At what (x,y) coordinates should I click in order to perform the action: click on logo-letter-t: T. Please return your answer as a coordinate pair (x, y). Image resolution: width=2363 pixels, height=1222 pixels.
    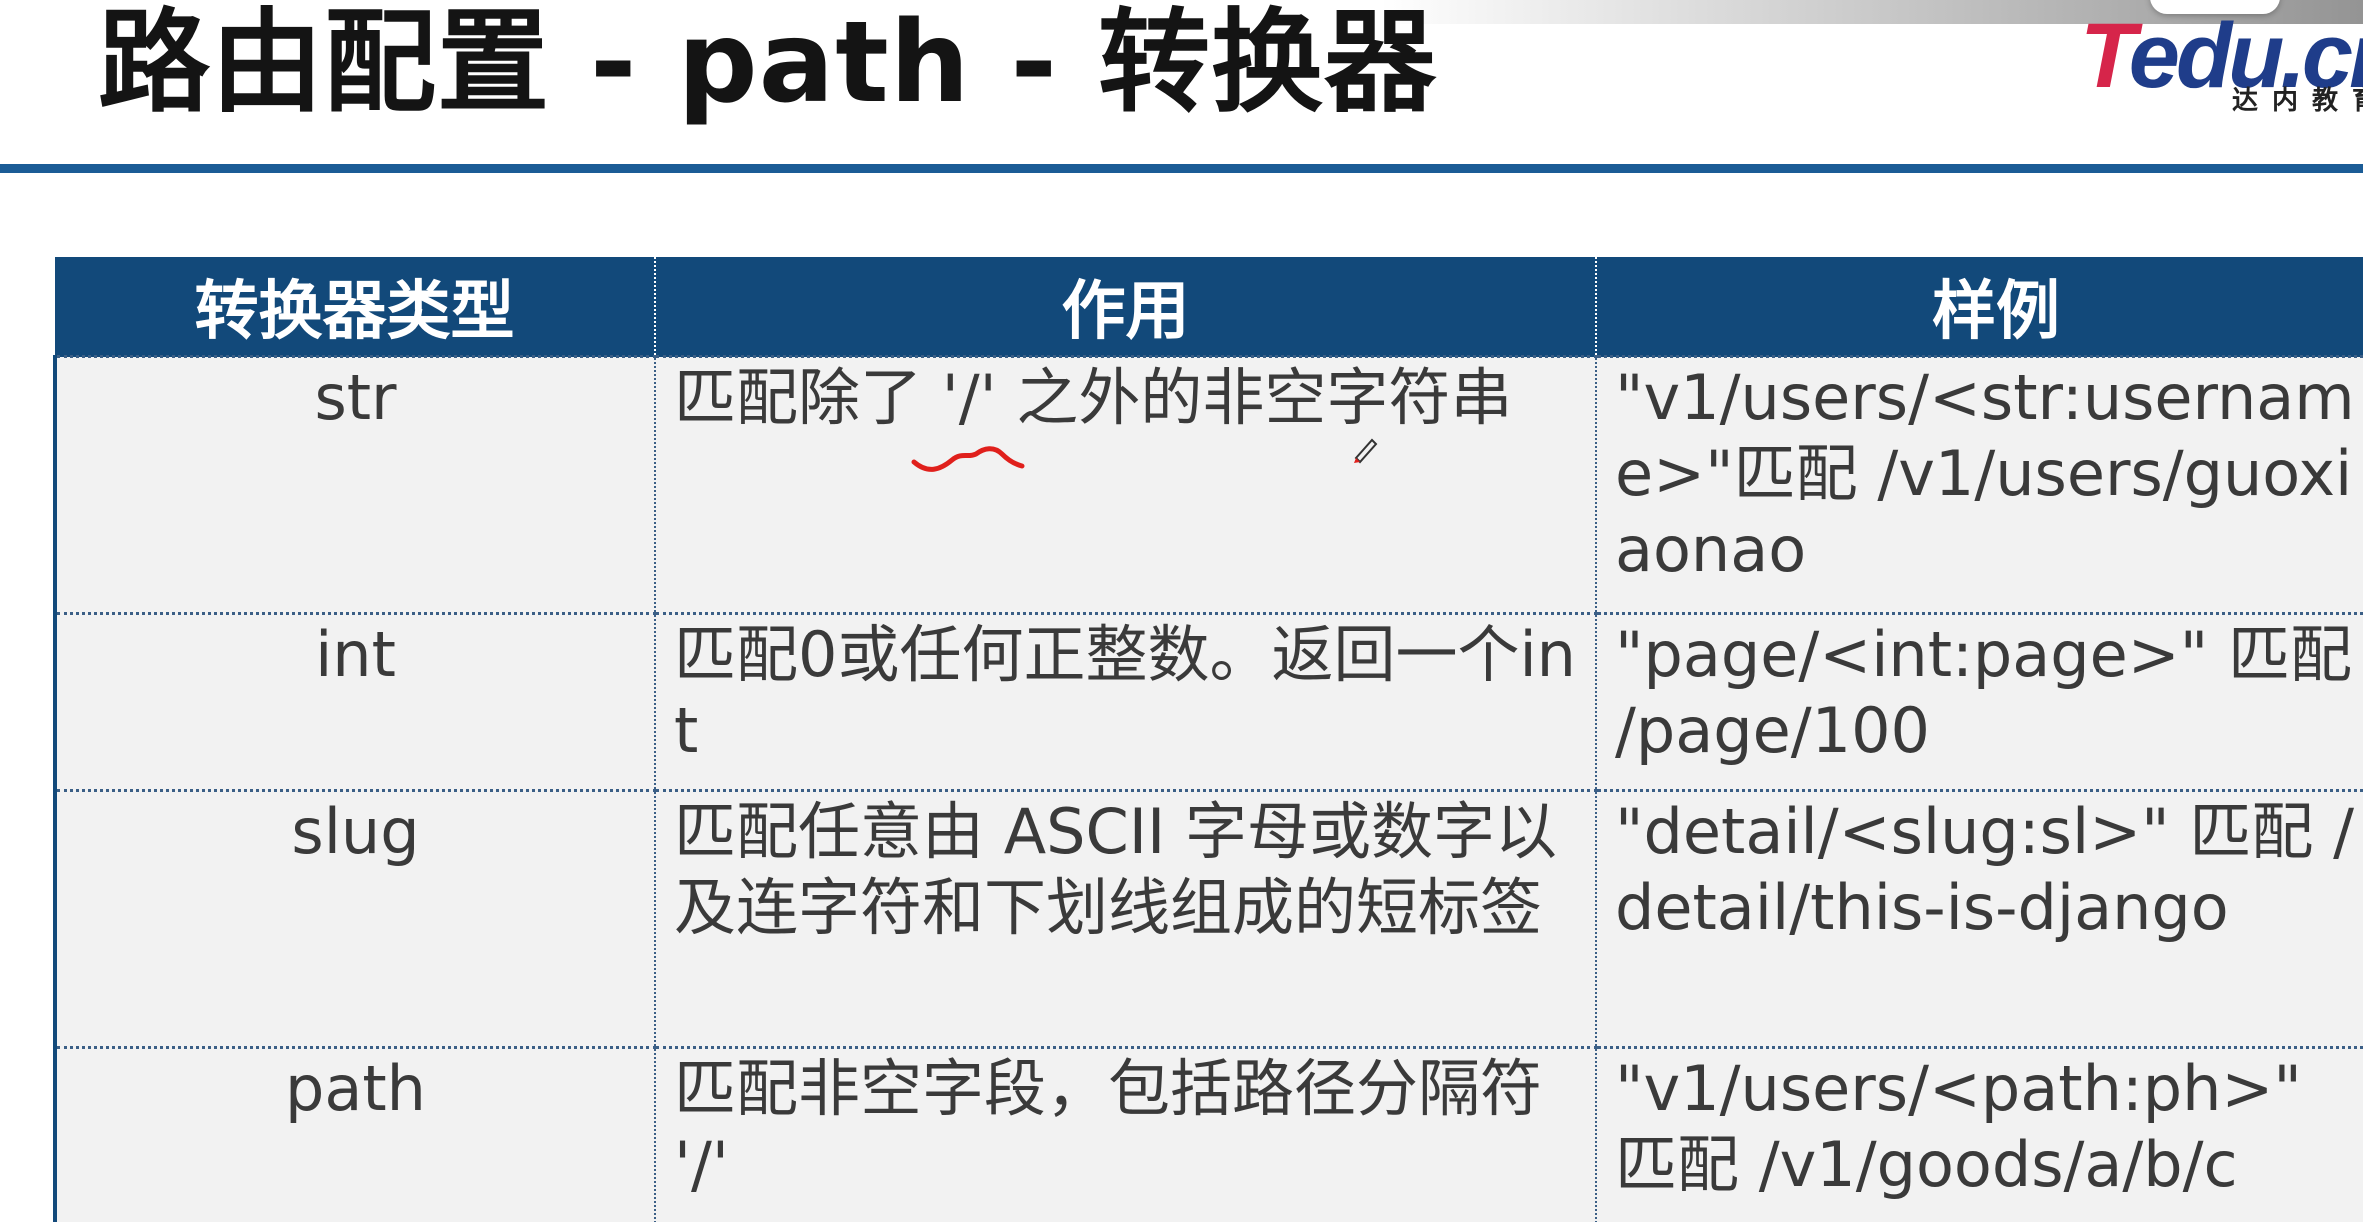
    Looking at the image, I should click on (2106, 56).